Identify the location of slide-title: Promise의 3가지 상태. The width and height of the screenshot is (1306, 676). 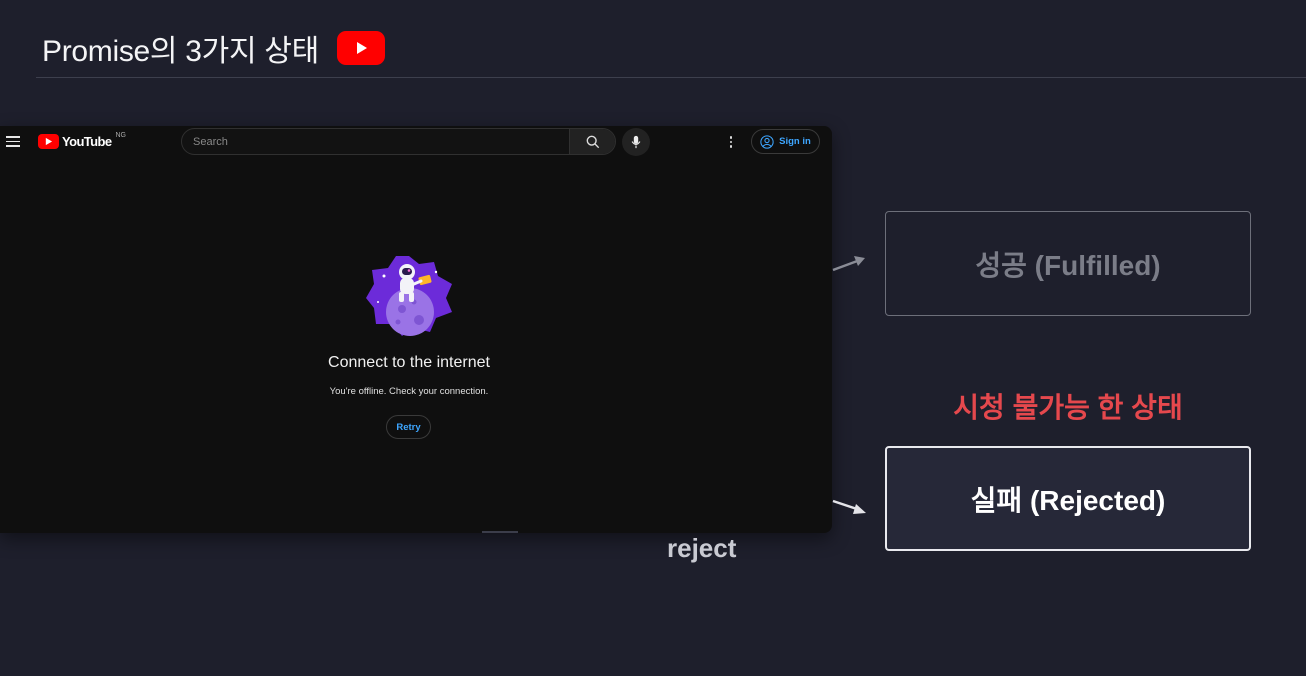
(213, 48).